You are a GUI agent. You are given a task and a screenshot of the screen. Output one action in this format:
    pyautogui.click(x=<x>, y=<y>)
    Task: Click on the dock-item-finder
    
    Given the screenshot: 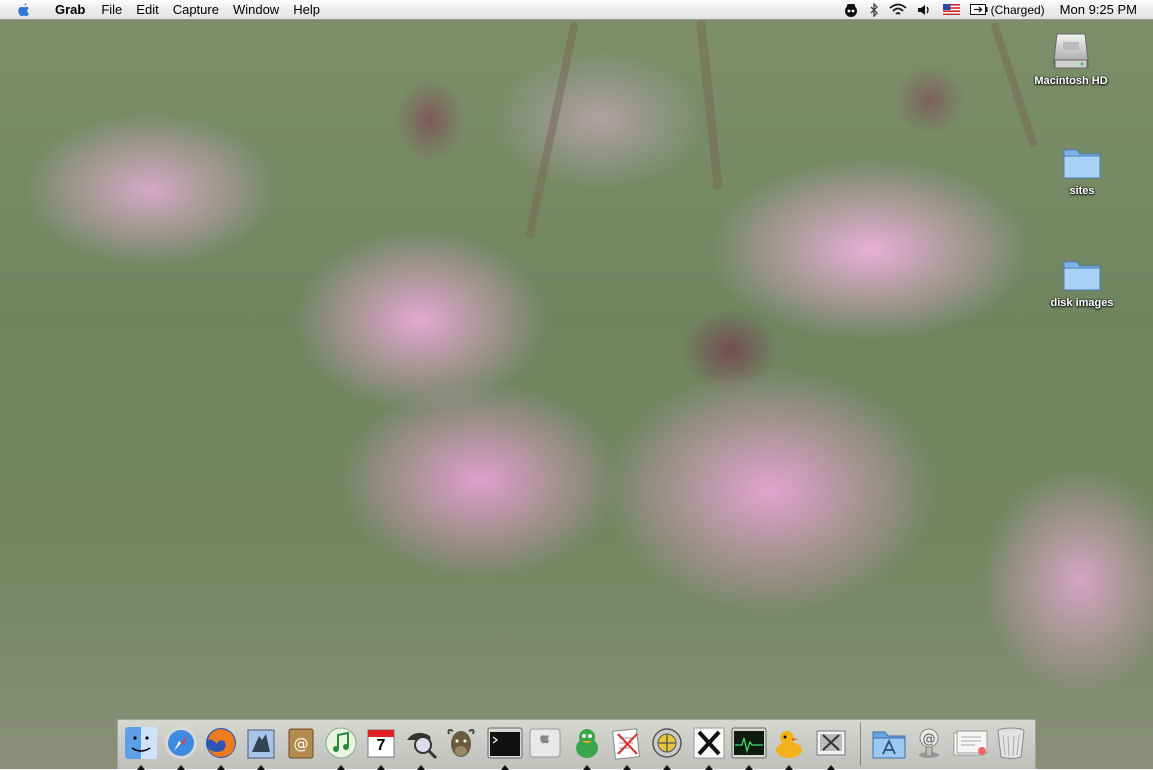 What is the action you would take?
    pyautogui.click(x=141, y=746)
    